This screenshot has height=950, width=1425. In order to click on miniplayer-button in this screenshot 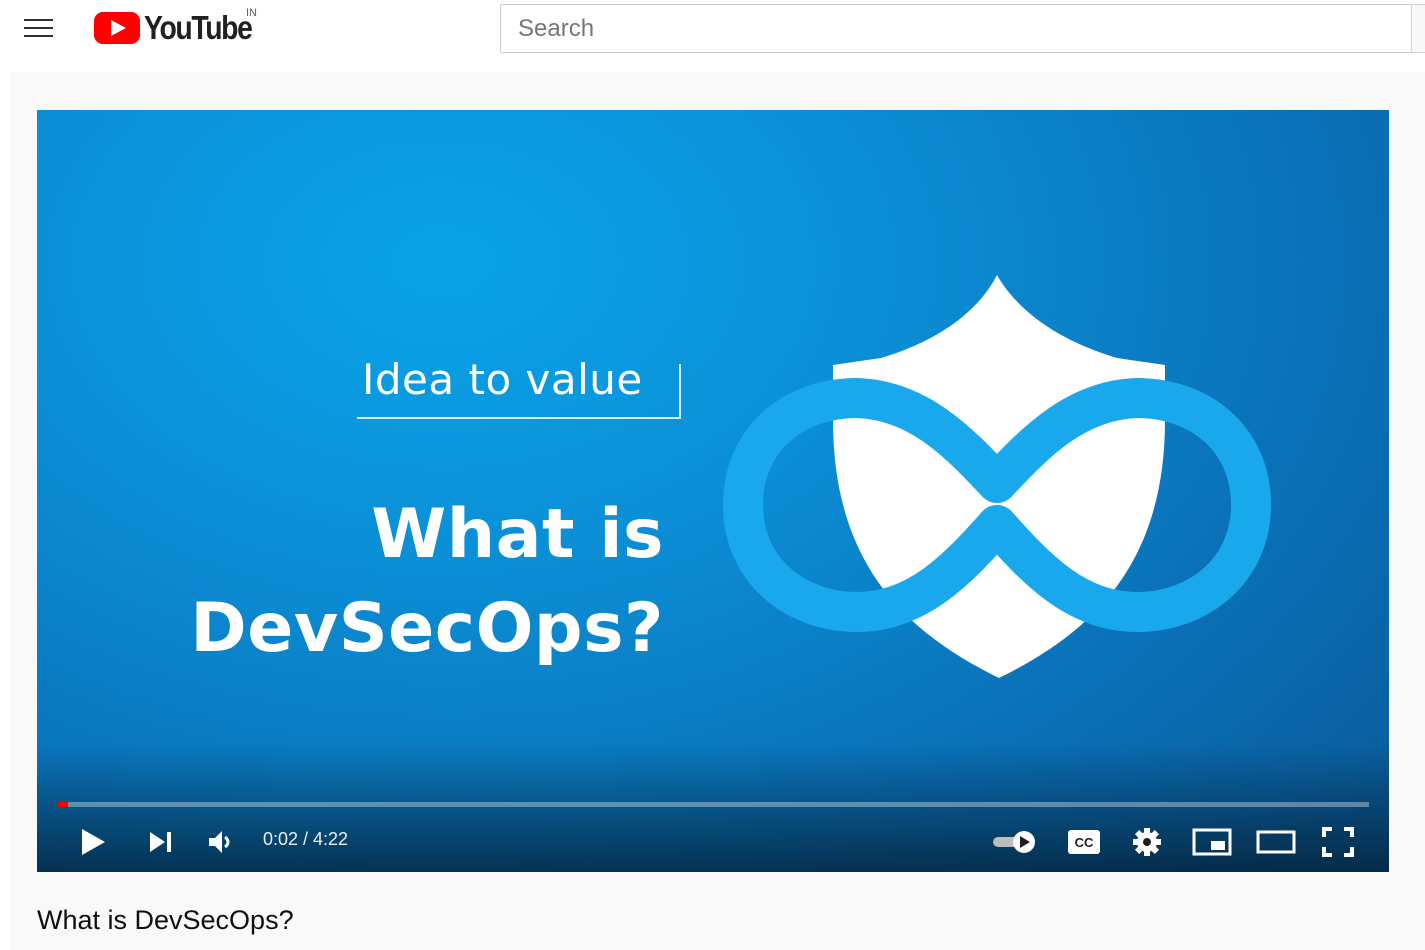, I will do `click(1212, 842)`.